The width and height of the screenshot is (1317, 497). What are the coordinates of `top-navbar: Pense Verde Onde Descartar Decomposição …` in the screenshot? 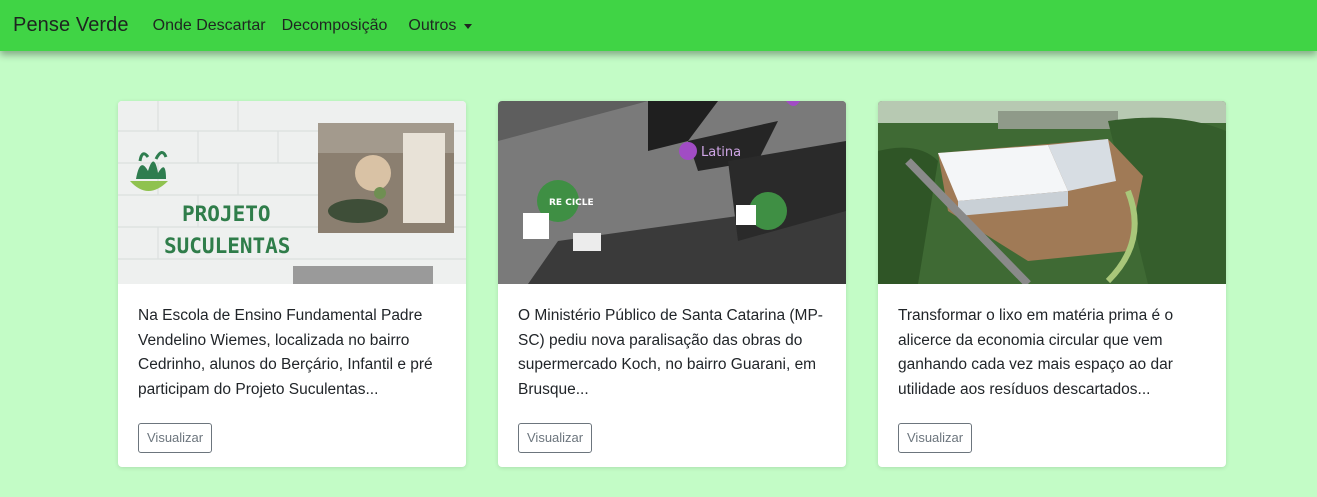 It's located at (658, 25).